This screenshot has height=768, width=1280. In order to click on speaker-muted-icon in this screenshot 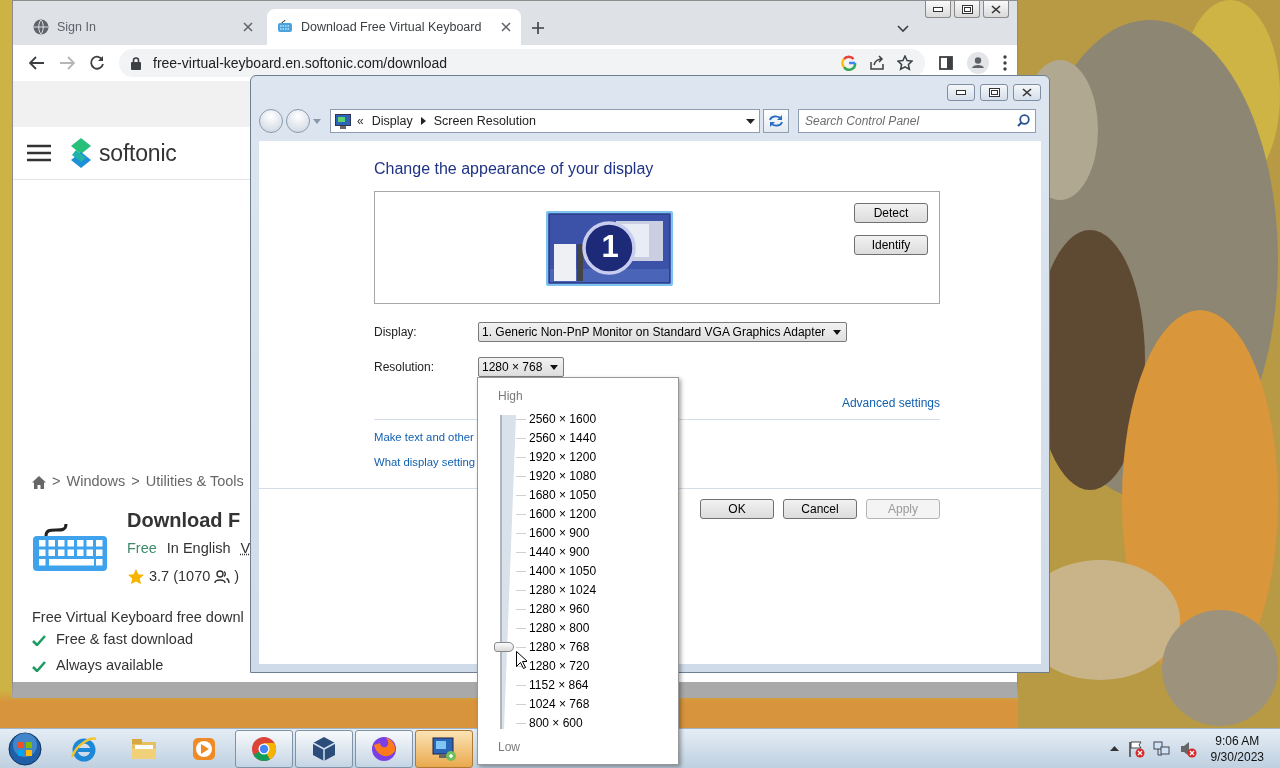, I will do `click(1187, 748)`.